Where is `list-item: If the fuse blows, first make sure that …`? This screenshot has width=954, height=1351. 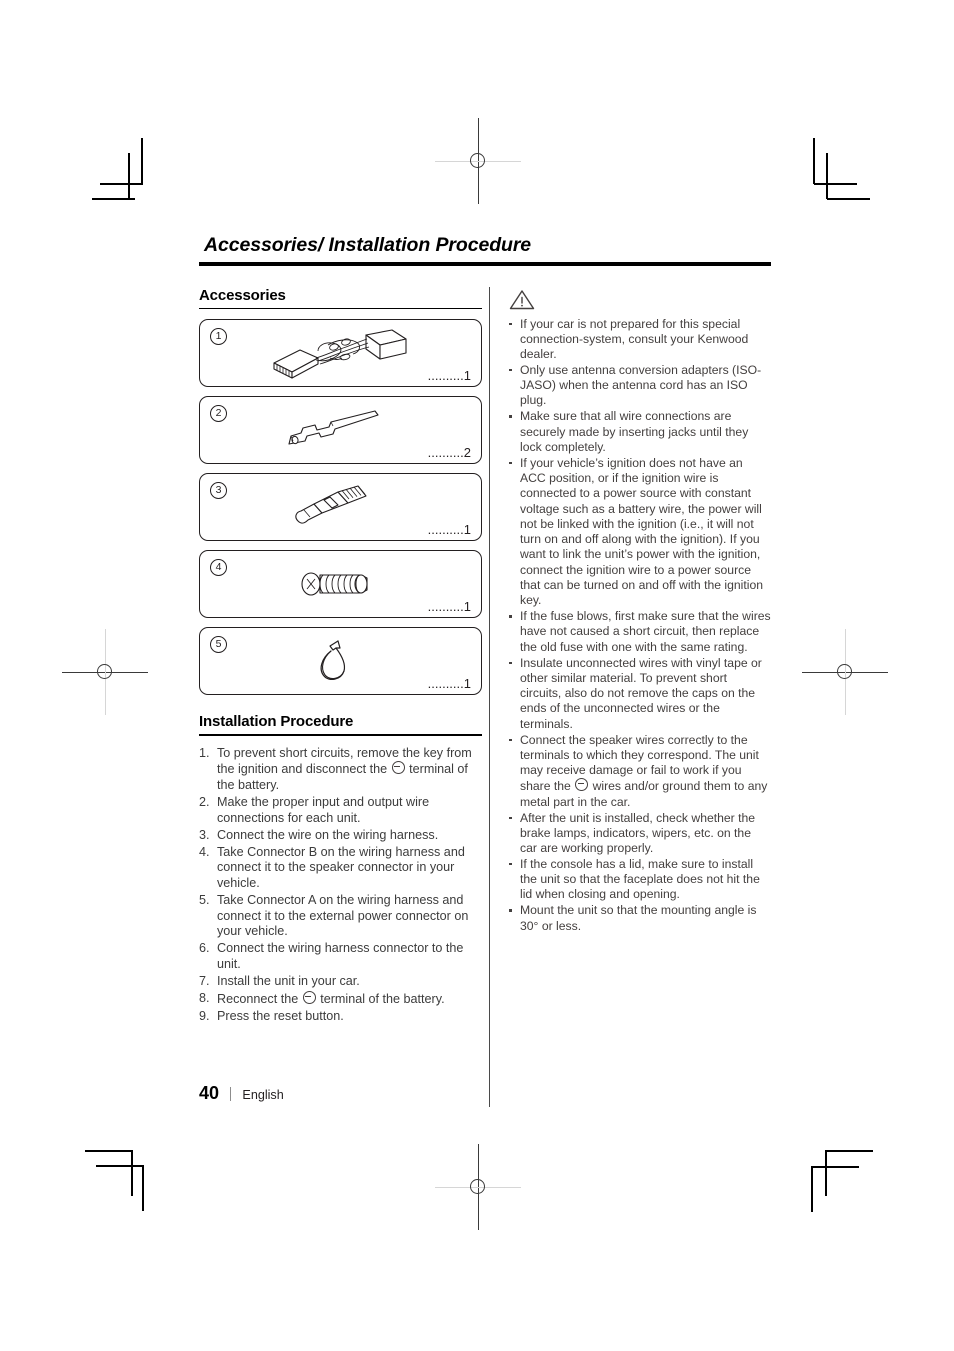 list-item: If the fuse blows, first make sure that … is located at coordinates (639, 632).